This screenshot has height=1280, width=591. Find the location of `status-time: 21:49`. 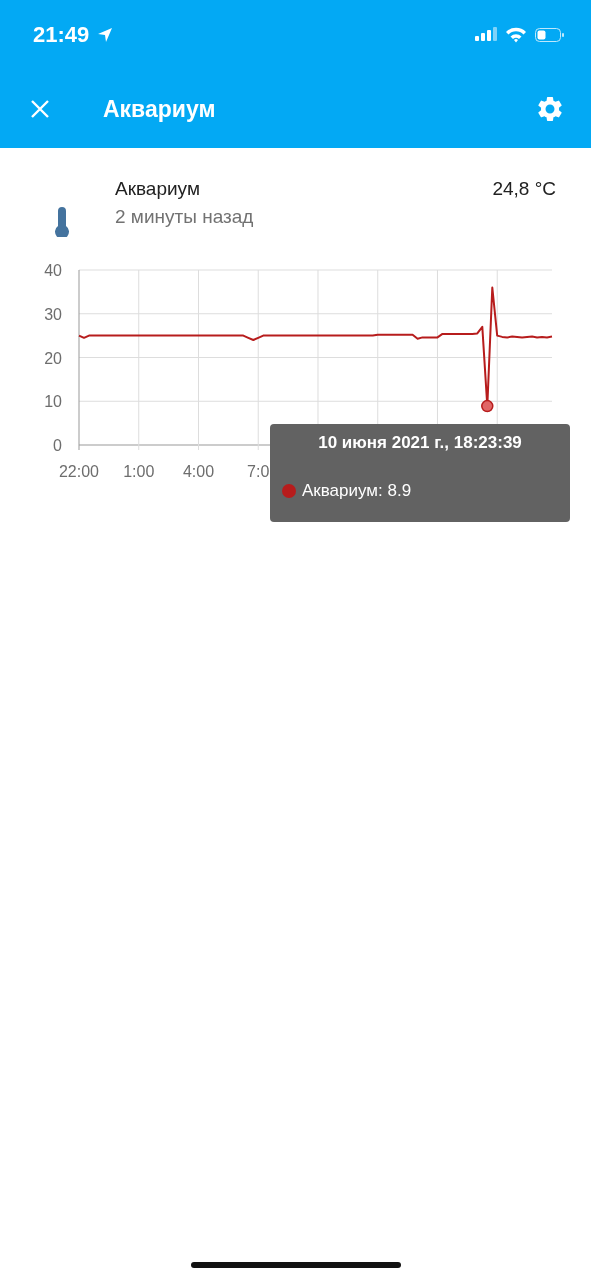

status-time: 21:49 is located at coordinates (61, 35).